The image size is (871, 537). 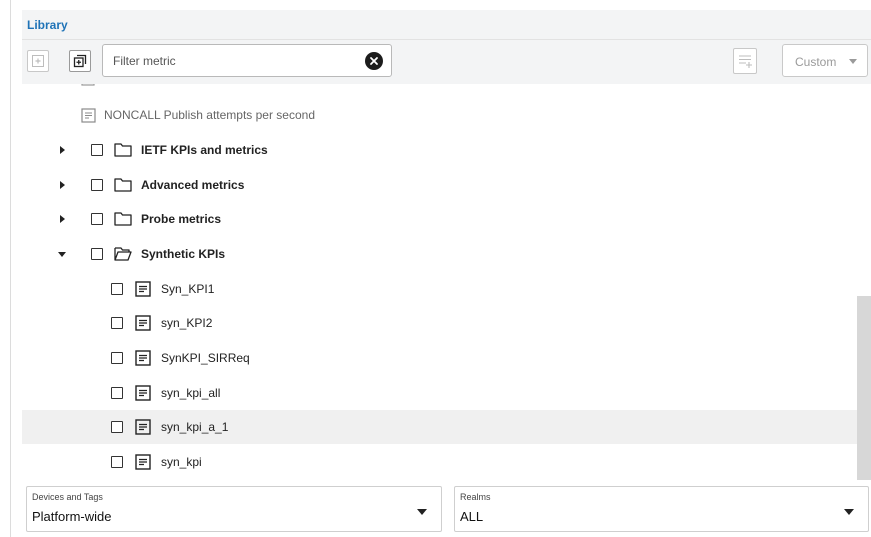 I want to click on panel-title: Library, so click(x=47, y=25).